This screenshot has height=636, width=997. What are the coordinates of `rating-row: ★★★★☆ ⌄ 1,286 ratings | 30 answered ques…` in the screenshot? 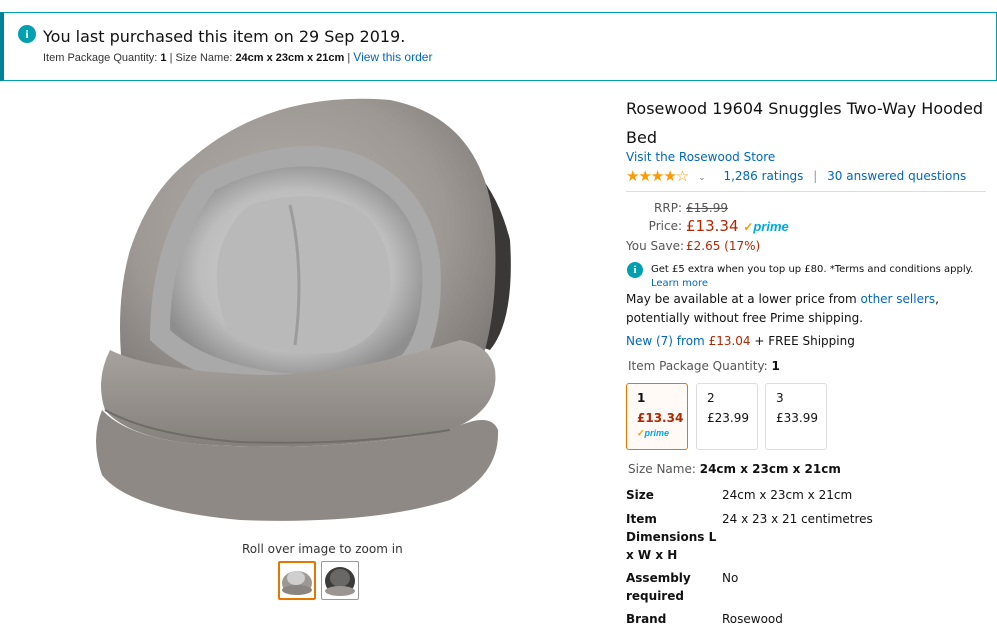 It's located at (796, 176).